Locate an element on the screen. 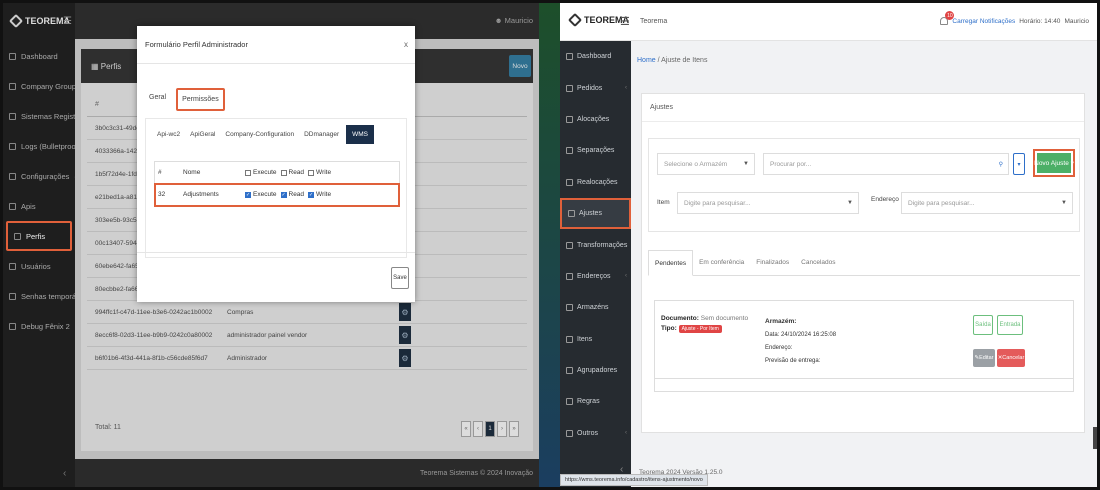 The image size is (1100, 490). dropdown-toggle-button: ▾ is located at coordinates (1019, 164).